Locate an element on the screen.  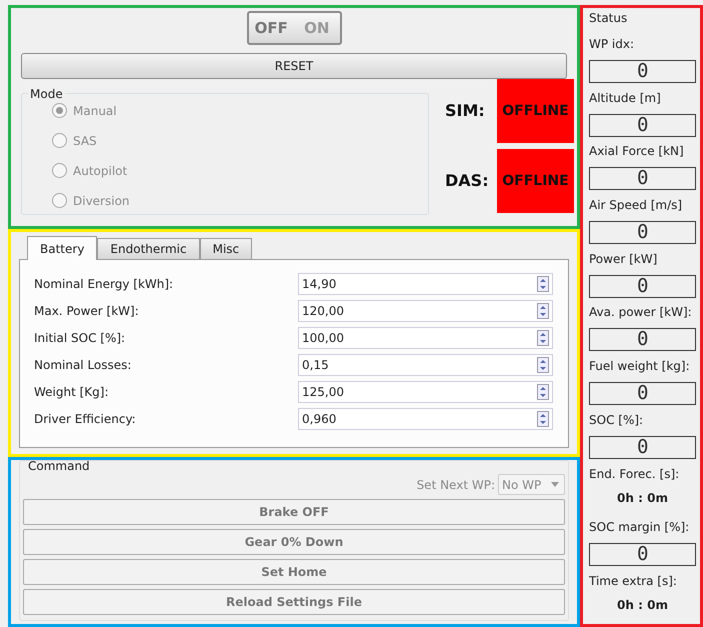
reset-button: RESET is located at coordinates (294, 66).